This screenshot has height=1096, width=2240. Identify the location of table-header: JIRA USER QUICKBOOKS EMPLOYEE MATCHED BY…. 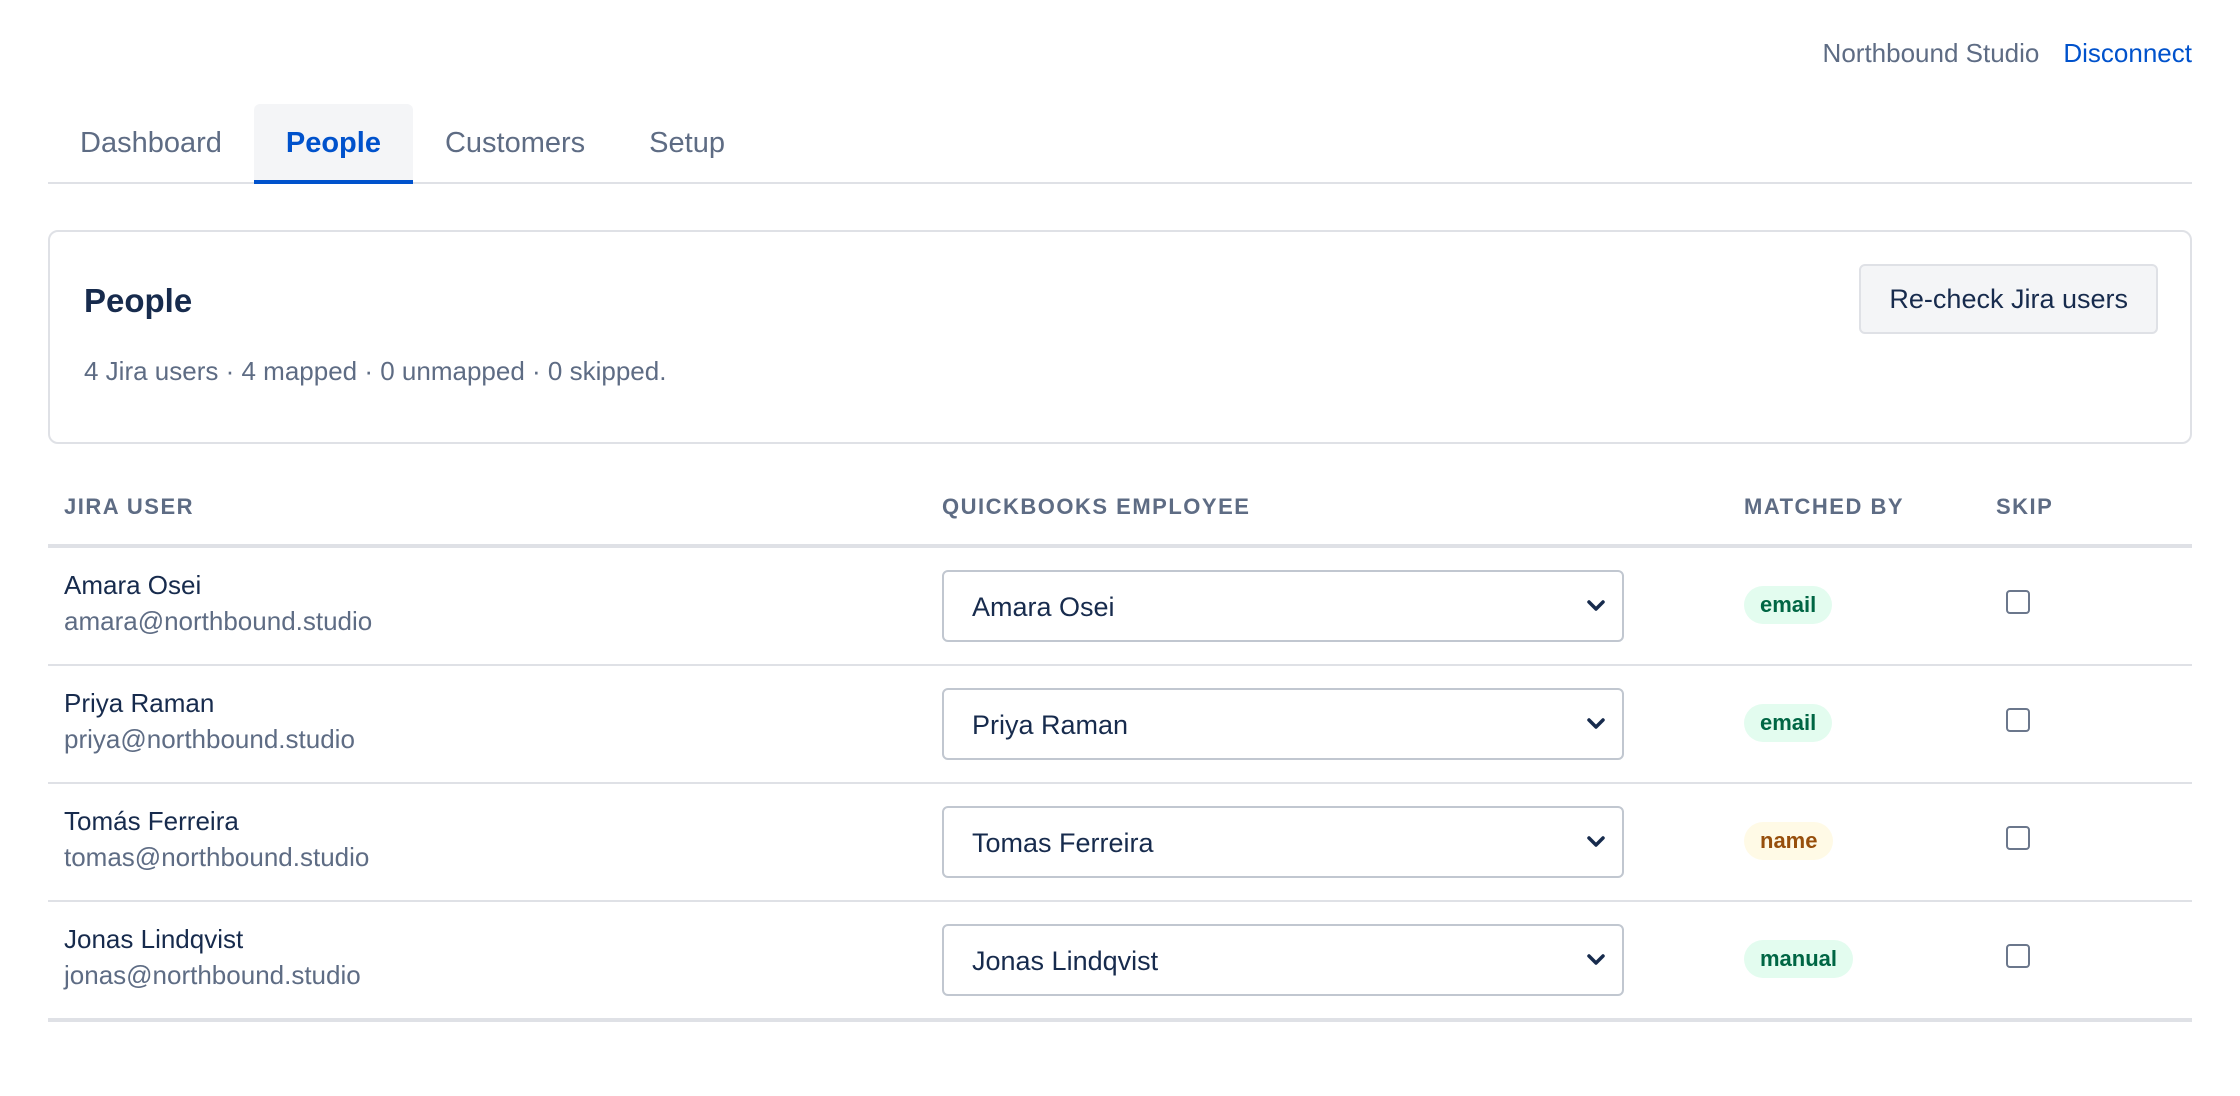
(1120, 512).